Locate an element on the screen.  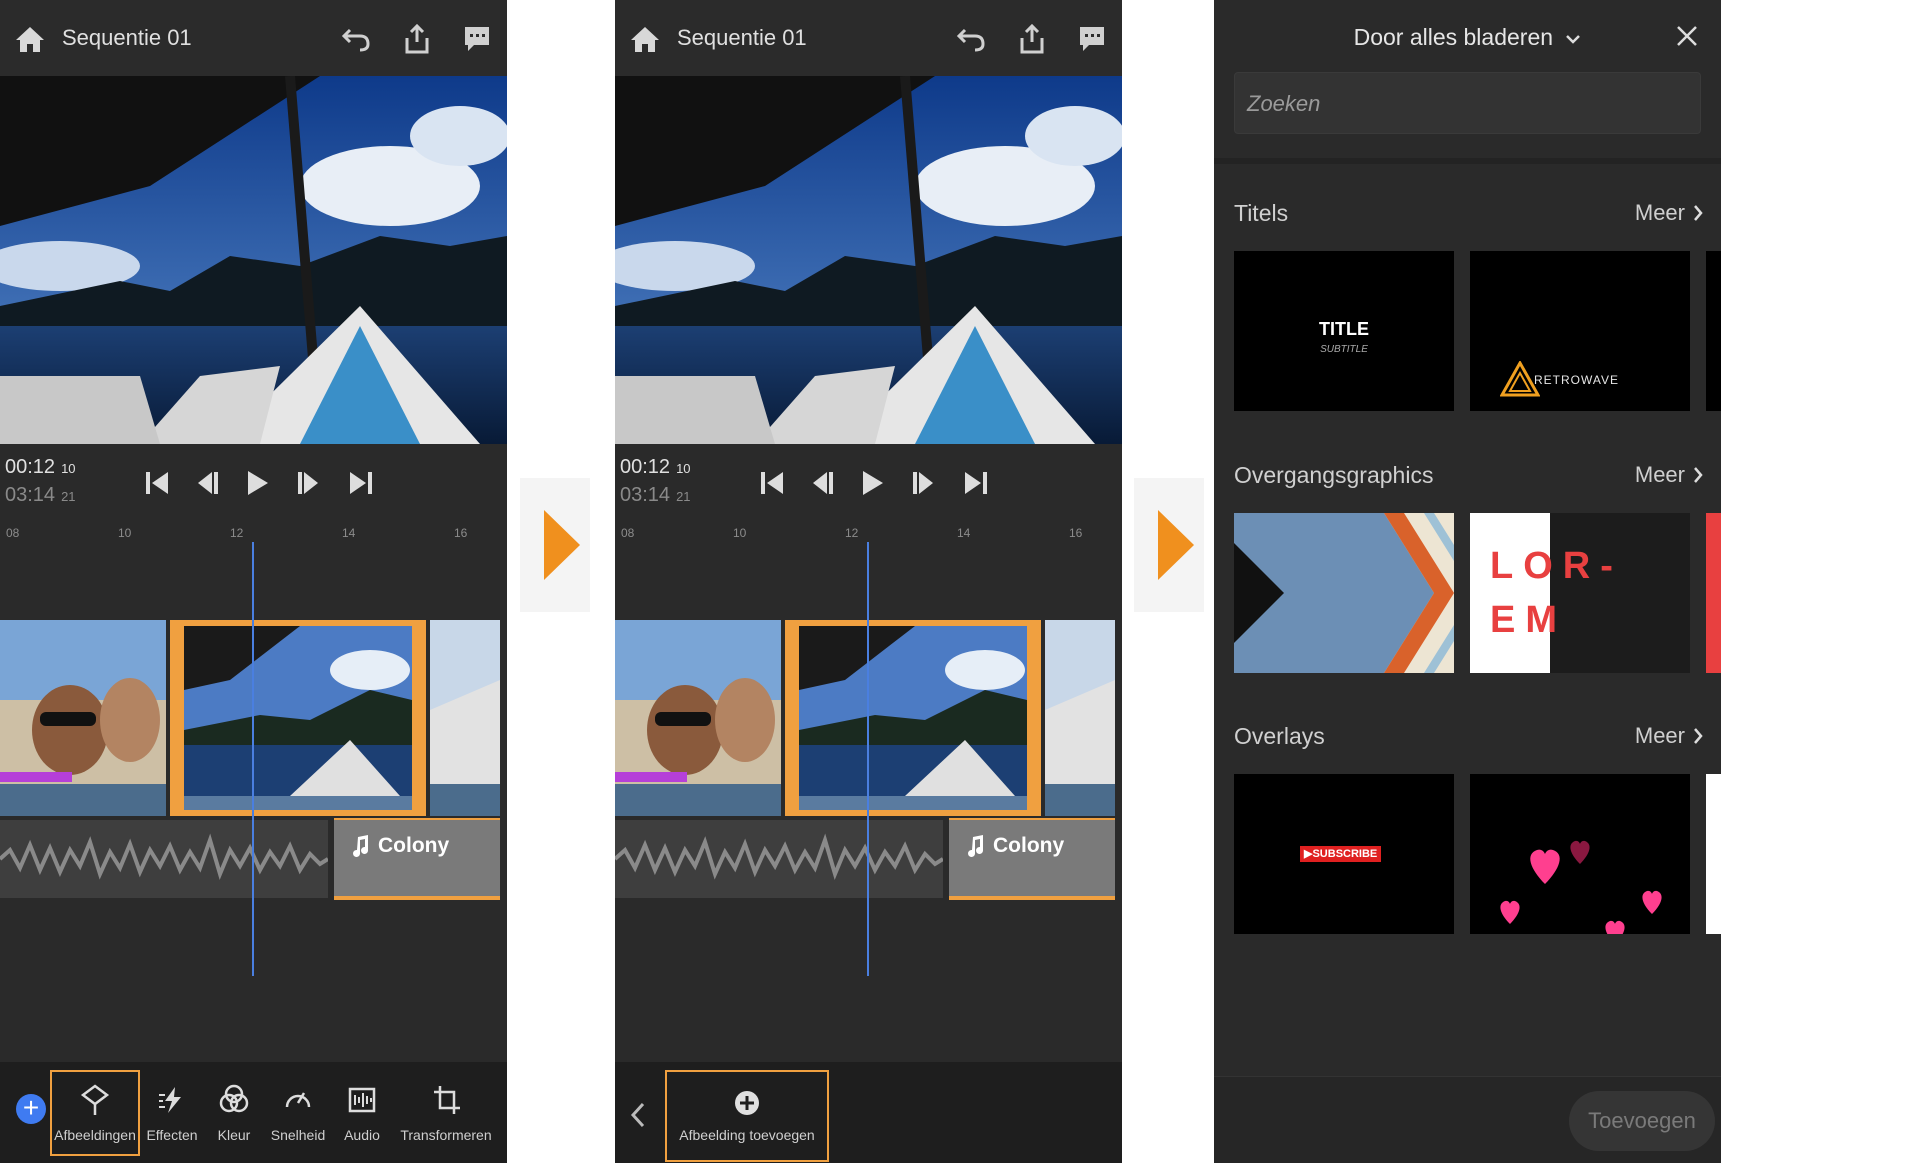
more-link-titles: Meer is located at coordinates (1669, 213).